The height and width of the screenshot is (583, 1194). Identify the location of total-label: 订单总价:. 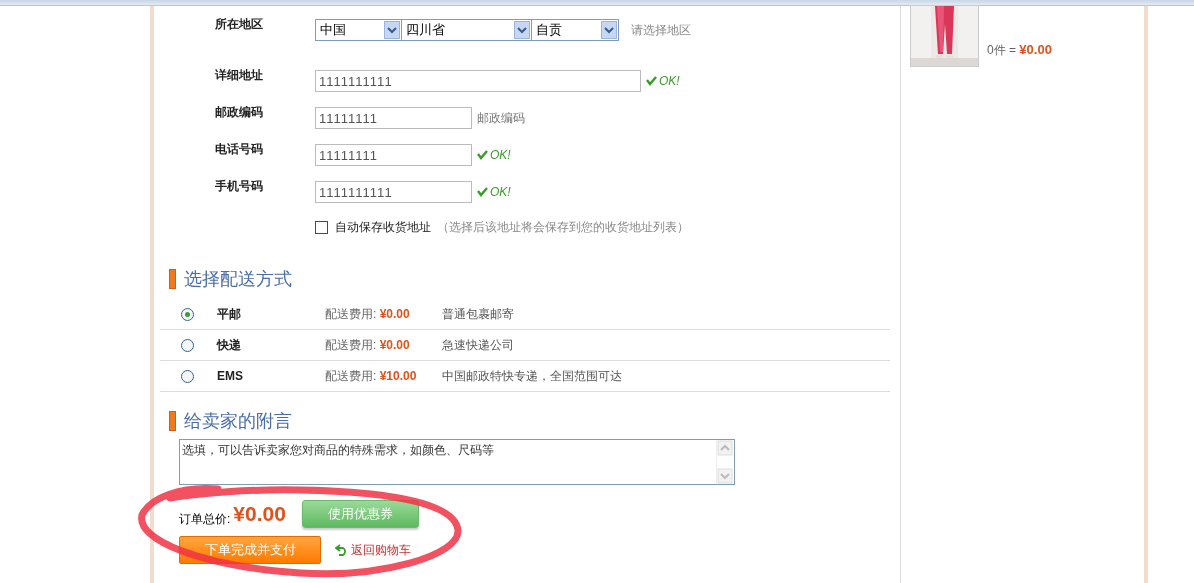
(205, 519).